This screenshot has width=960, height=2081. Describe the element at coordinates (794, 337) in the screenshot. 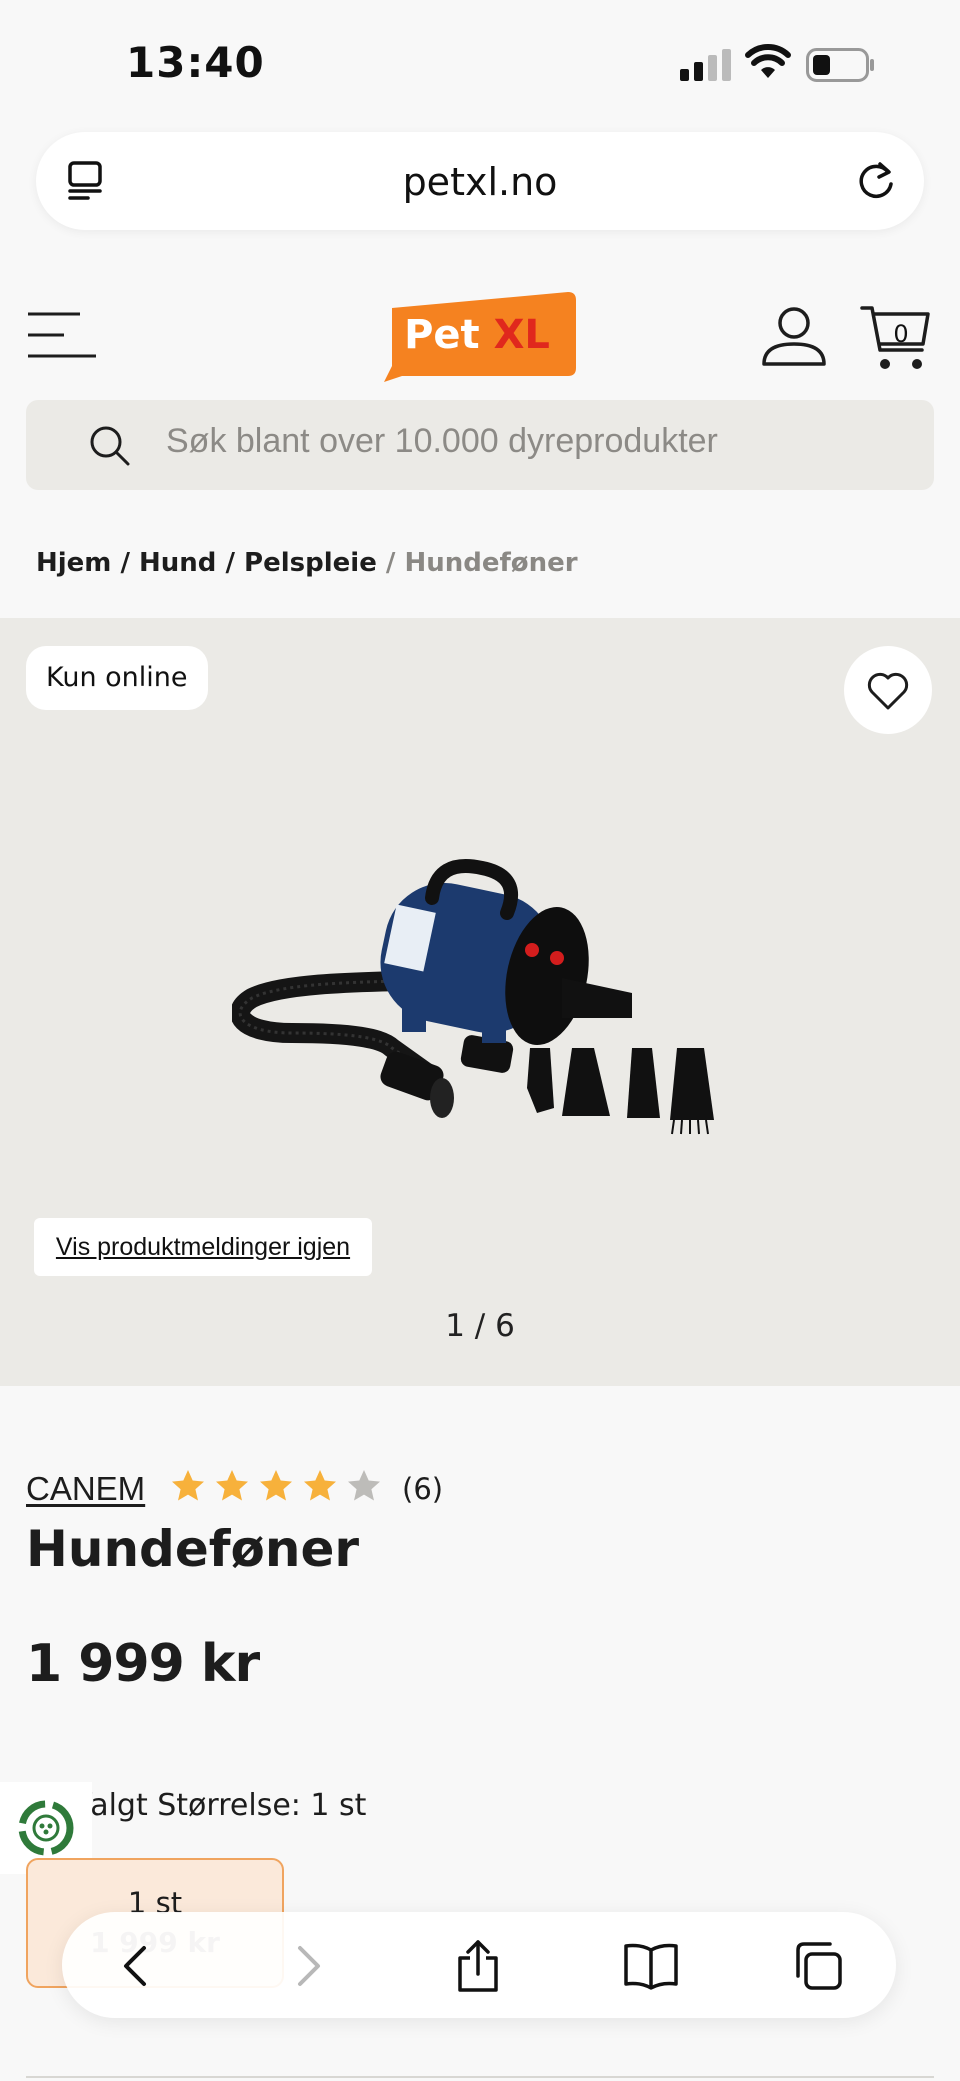

I see `account-icon` at that location.